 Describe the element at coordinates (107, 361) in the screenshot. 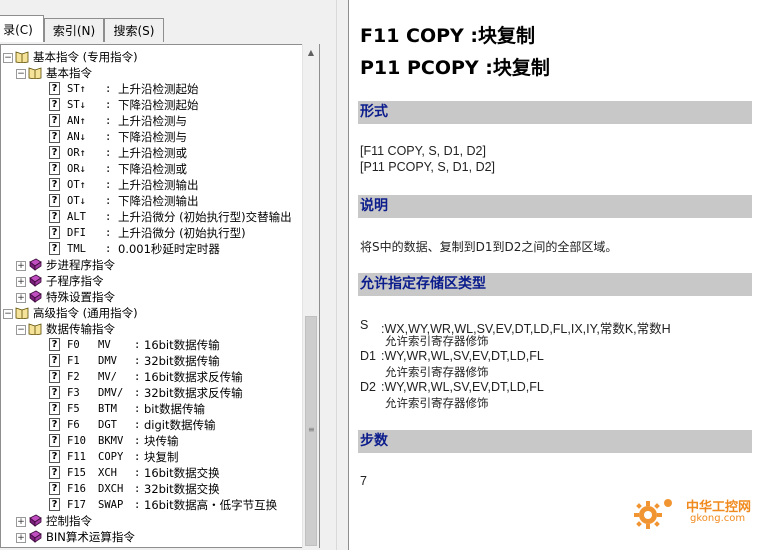

I see `topic-mnemonic: DMV` at that location.